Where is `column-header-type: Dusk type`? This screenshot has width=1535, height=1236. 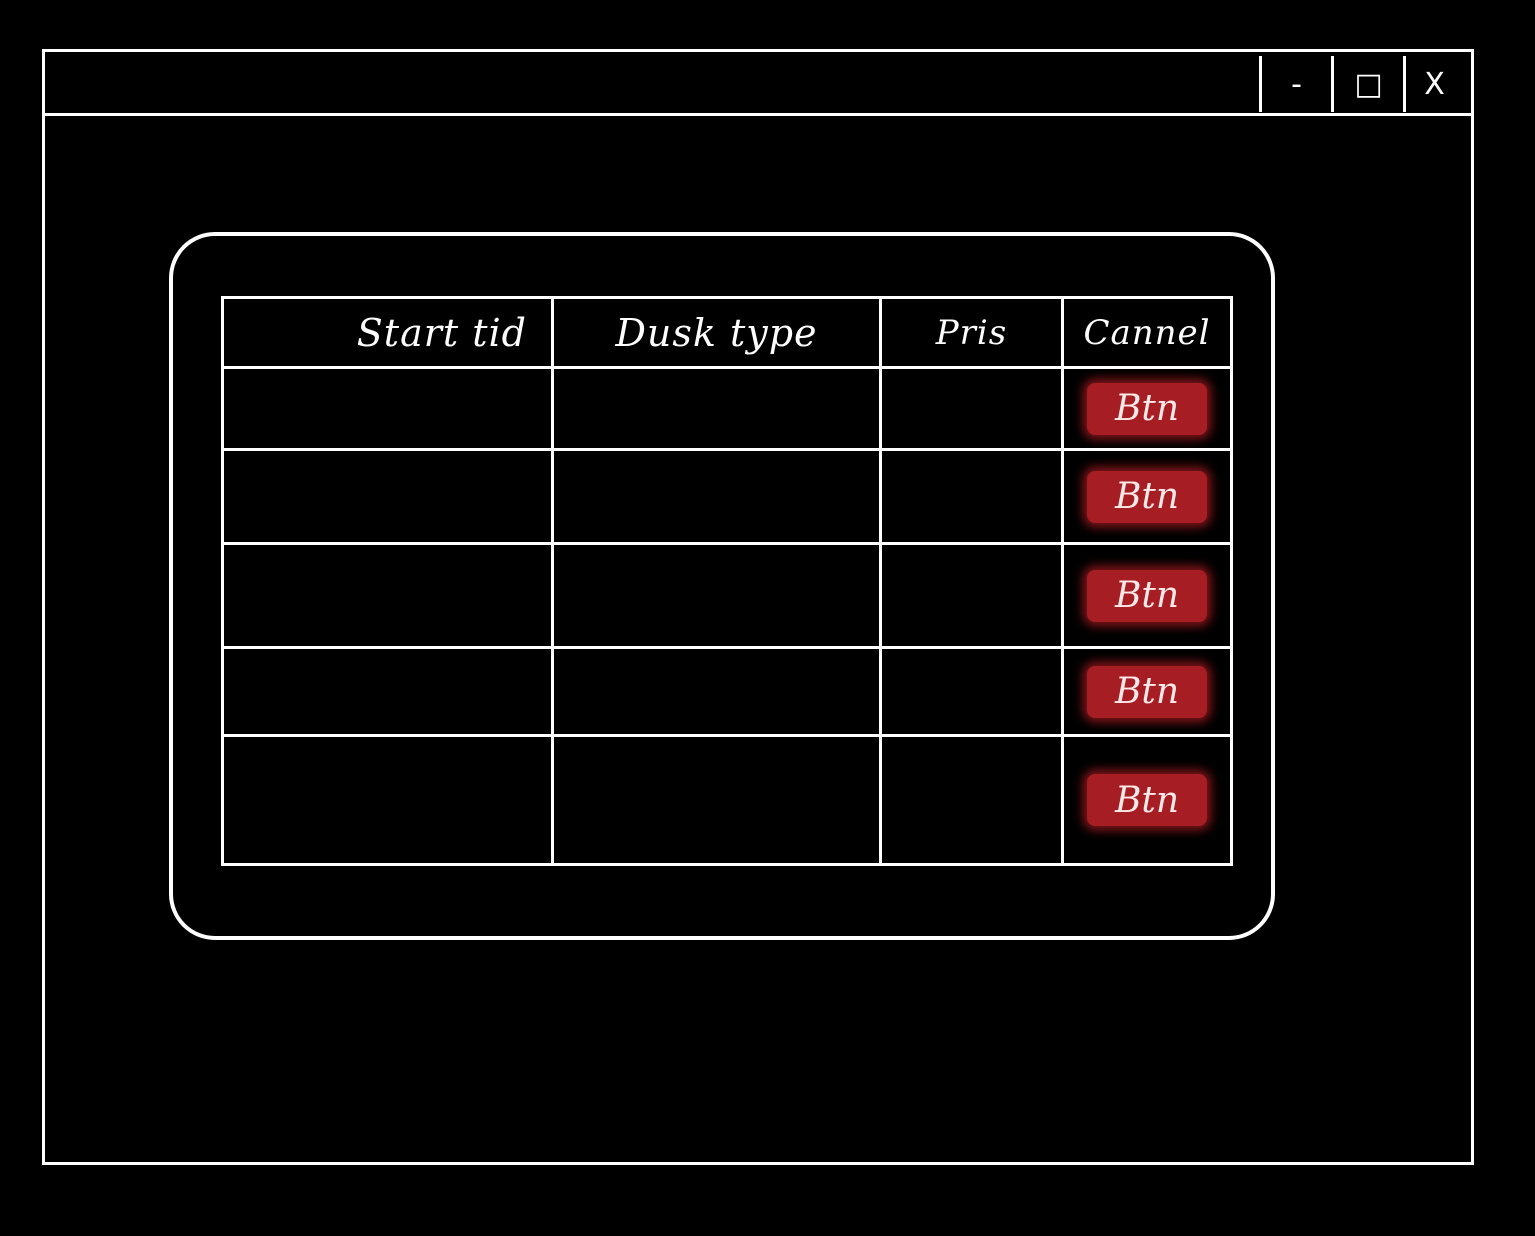 column-header-type: Dusk type is located at coordinates (718, 334).